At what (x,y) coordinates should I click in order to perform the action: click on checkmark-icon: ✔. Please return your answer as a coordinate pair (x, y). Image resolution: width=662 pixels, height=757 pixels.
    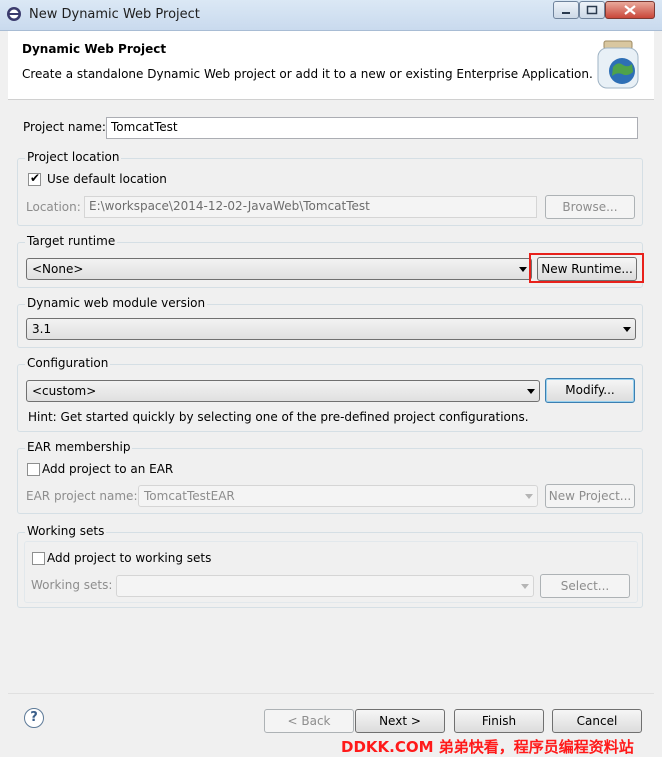
    Looking at the image, I should click on (35, 178).